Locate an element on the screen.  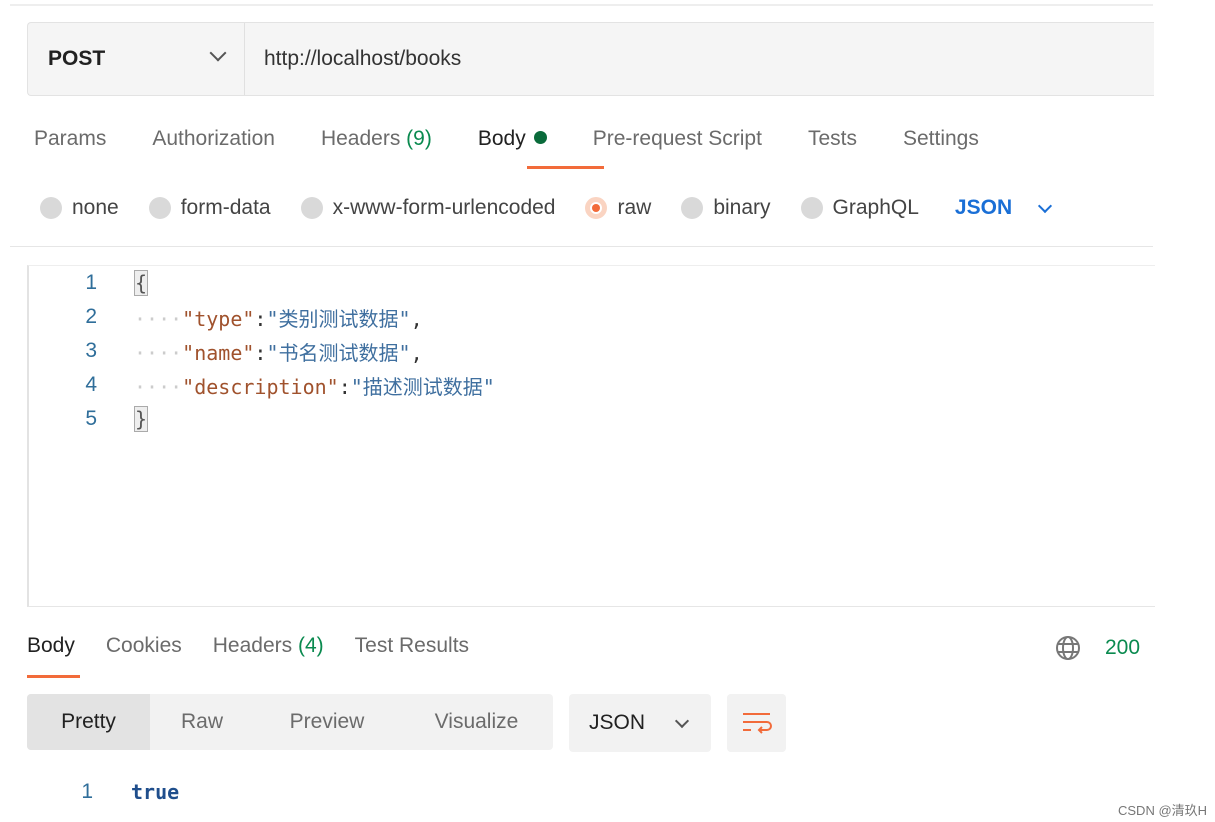
response-tab-test-results: Test Results is located at coordinates (412, 646).